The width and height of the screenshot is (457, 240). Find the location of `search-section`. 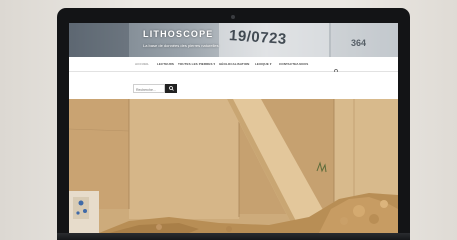

search-section is located at coordinates (233, 85).